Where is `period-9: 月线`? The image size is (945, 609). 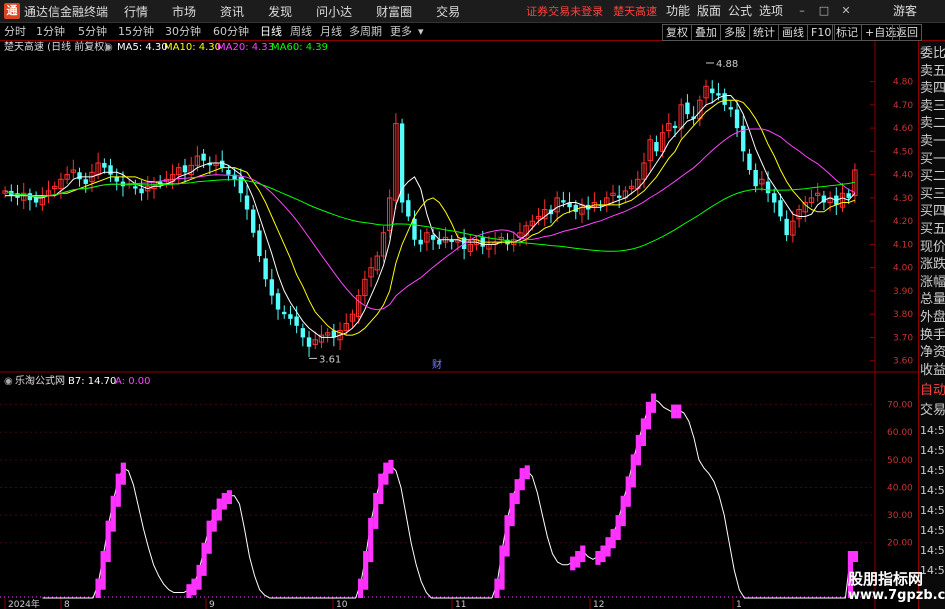 period-9: 月线 is located at coordinates (331, 31).